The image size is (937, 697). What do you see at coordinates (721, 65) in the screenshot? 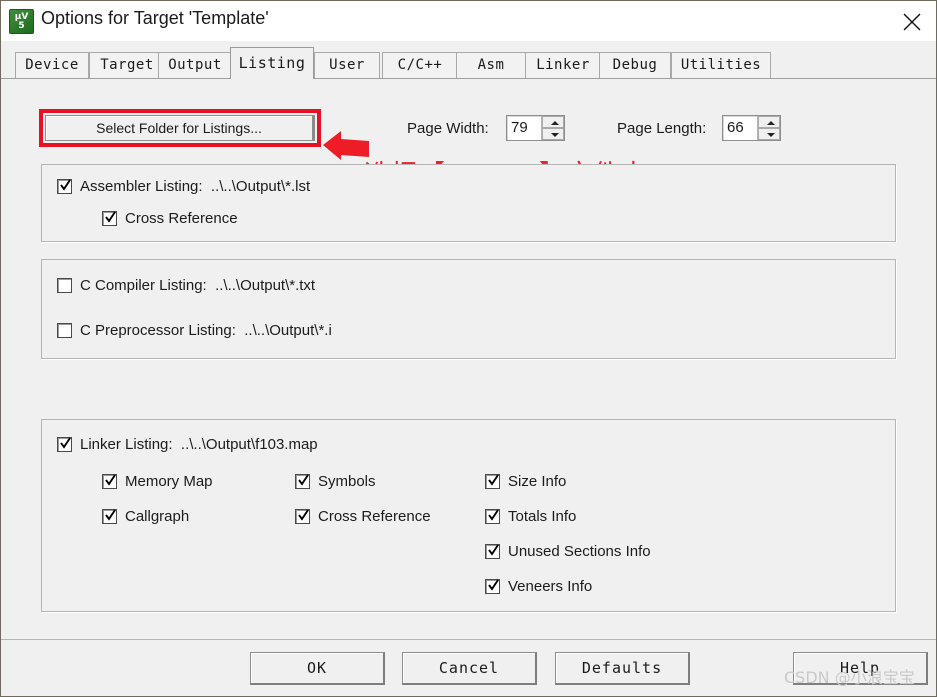
I see `tab-utilities: Utilities` at bounding box center [721, 65].